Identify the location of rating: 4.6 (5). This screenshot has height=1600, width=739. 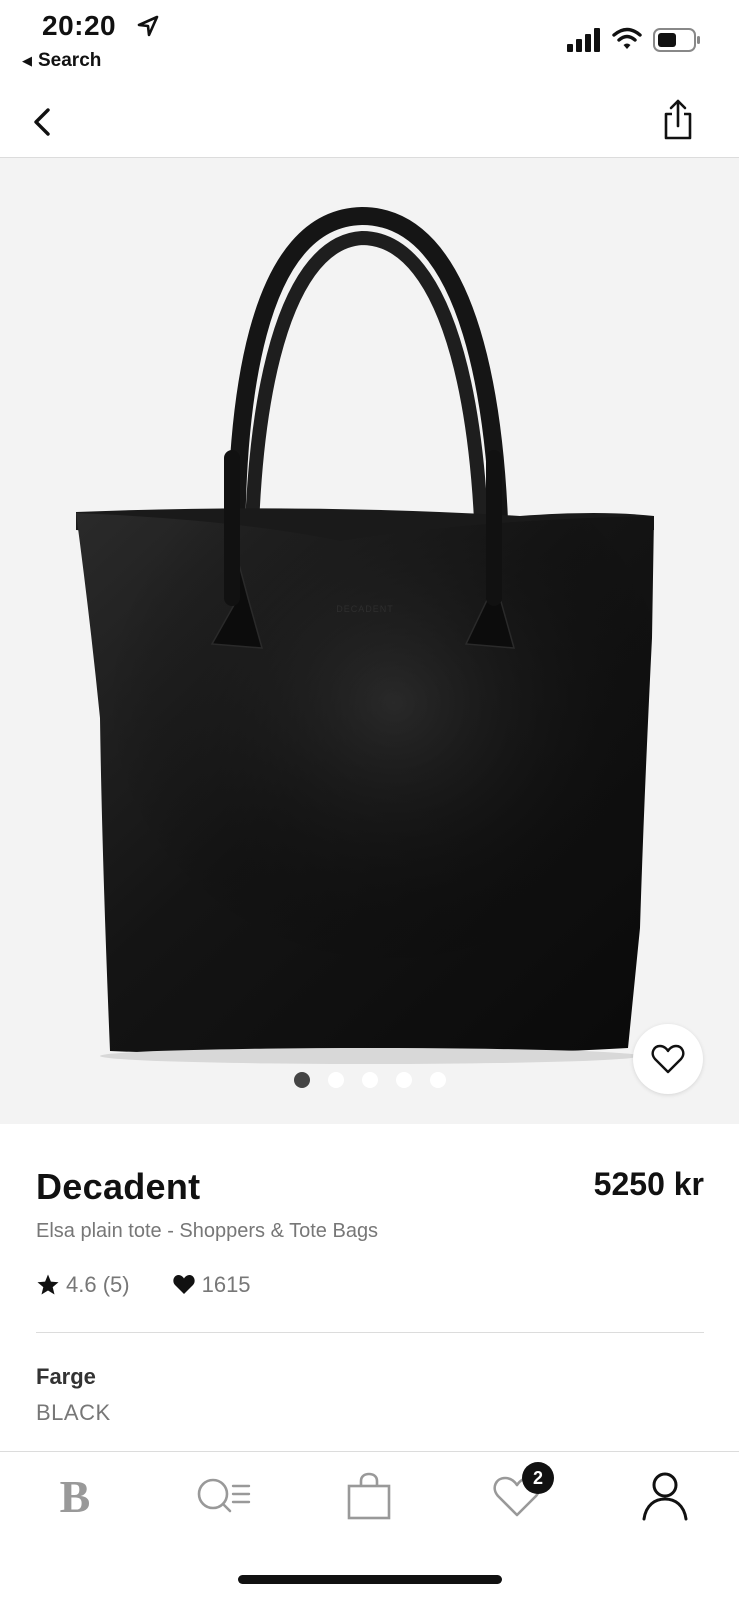
(83, 1285).